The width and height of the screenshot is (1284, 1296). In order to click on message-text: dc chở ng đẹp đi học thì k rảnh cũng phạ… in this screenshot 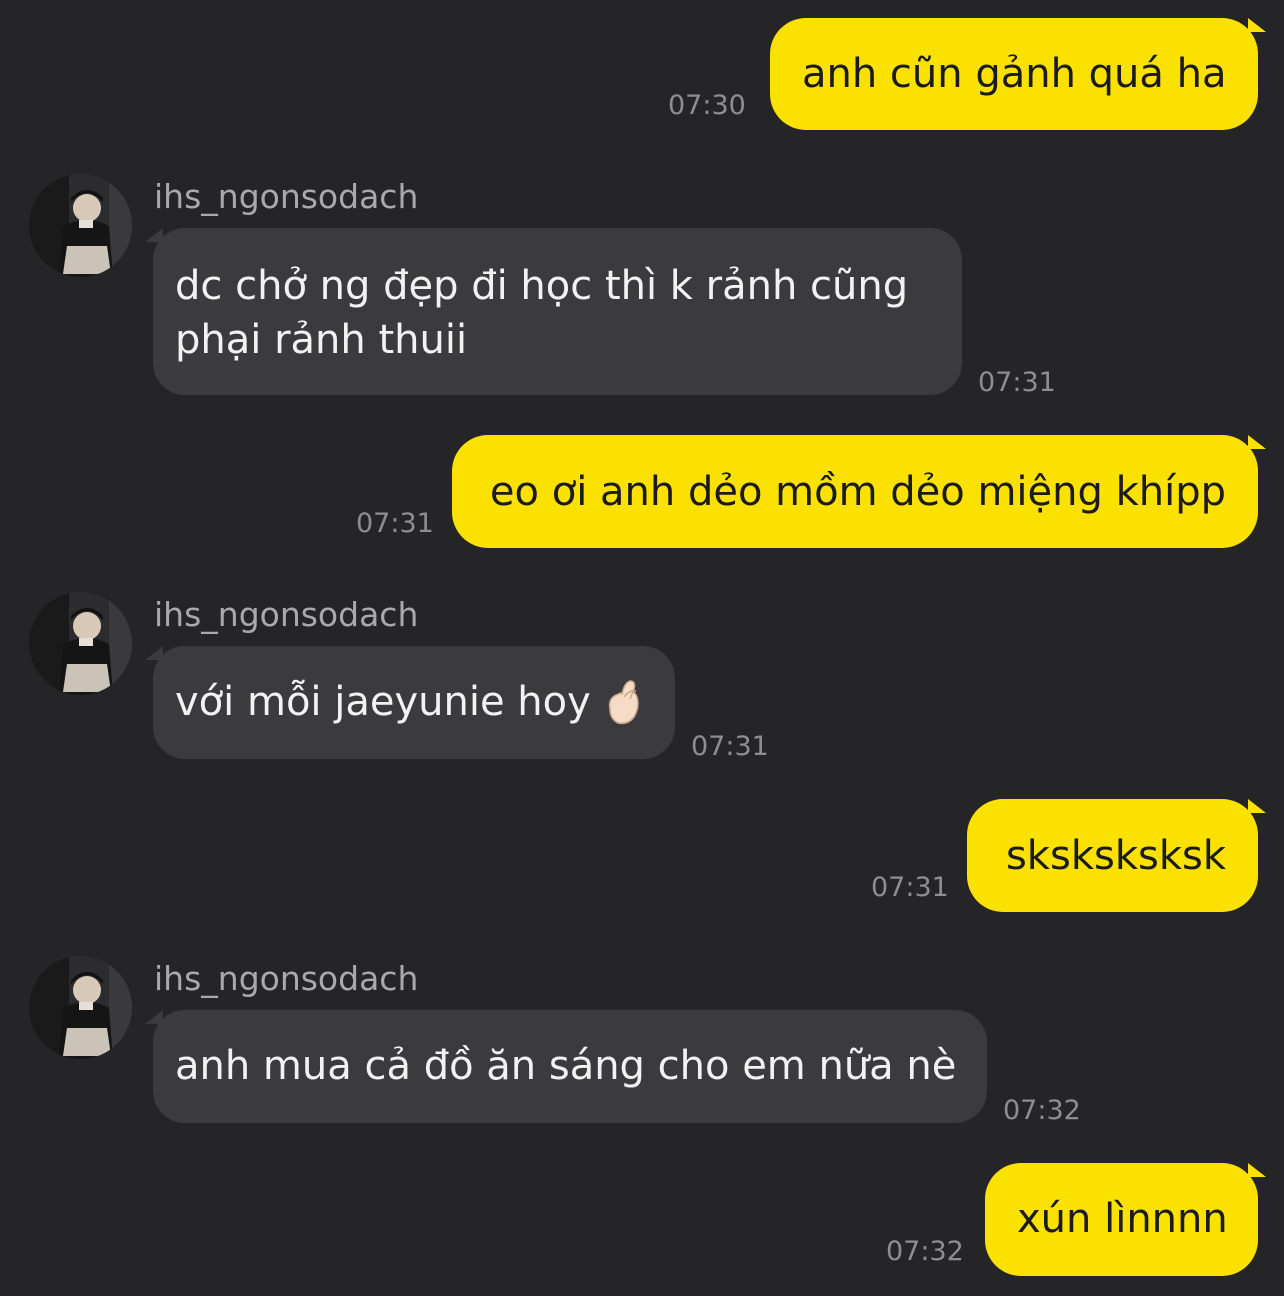, I will do `click(542, 313)`.